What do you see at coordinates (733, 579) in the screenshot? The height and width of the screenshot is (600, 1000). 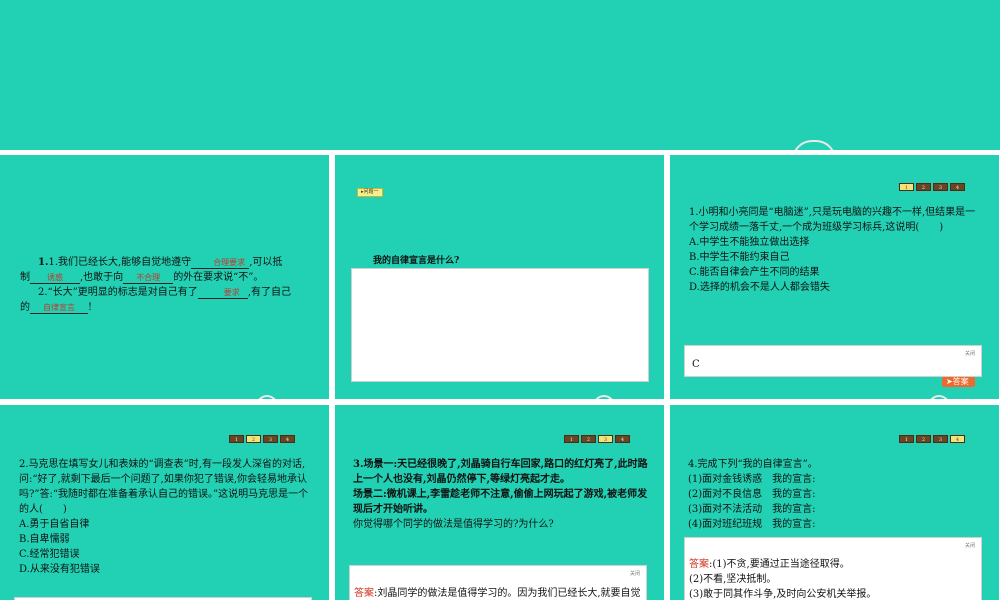 I see `answer-line-2: (2)不看,坚决抵制。` at bounding box center [733, 579].